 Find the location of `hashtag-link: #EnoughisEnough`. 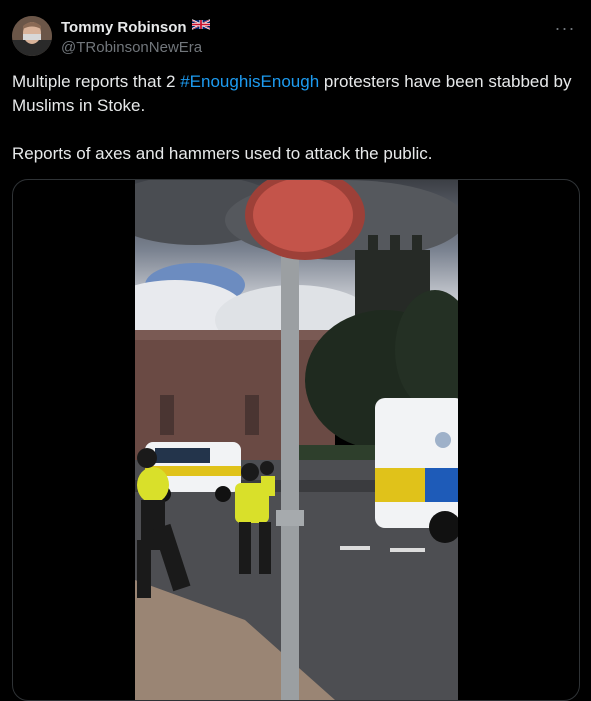

hashtag-link: #EnoughisEnough is located at coordinates (249, 81).